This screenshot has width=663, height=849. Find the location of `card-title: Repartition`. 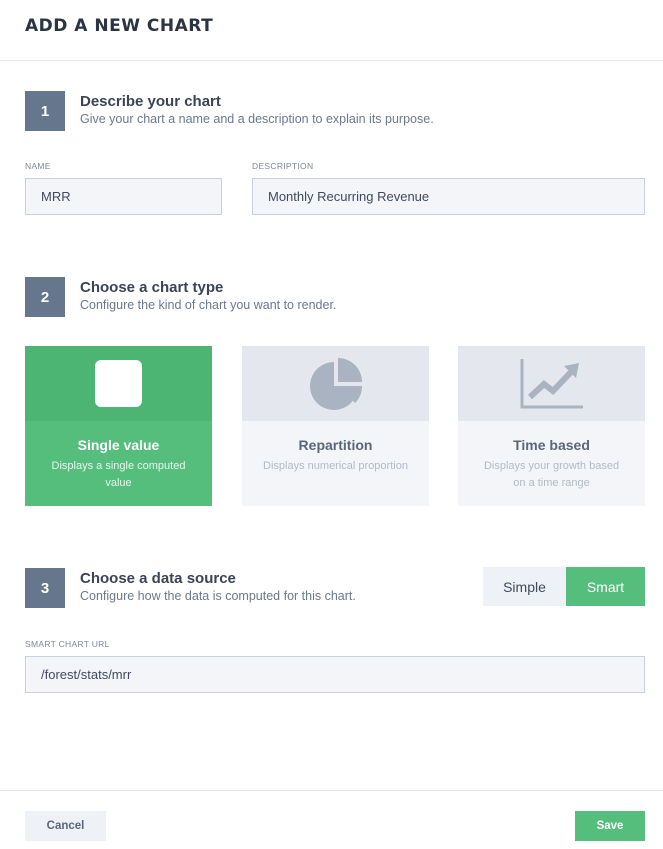

card-title: Repartition is located at coordinates (335, 445).